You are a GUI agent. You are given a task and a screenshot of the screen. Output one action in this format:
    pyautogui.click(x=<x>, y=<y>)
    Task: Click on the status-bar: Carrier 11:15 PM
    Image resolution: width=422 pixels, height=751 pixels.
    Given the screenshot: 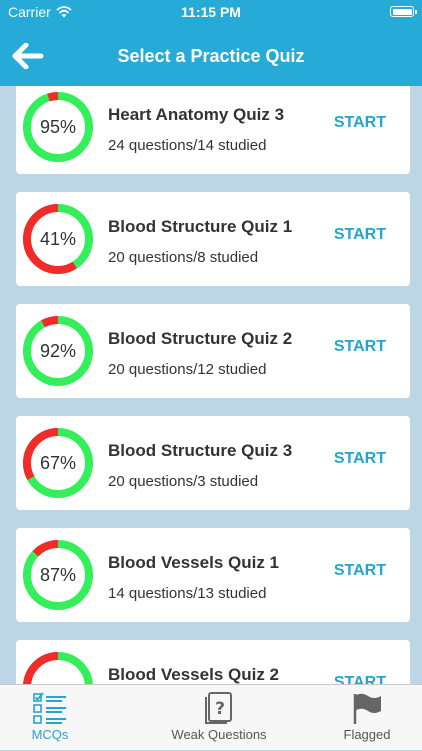 What is the action you would take?
    pyautogui.click(x=211, y=12)
    